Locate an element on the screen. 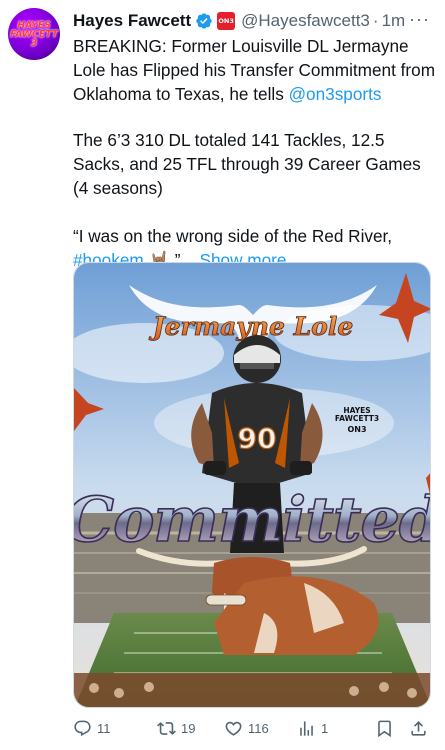 This screenshot has height=750, width=445. display-name: Hayes Fawcett is located at coordinates (132, 21).